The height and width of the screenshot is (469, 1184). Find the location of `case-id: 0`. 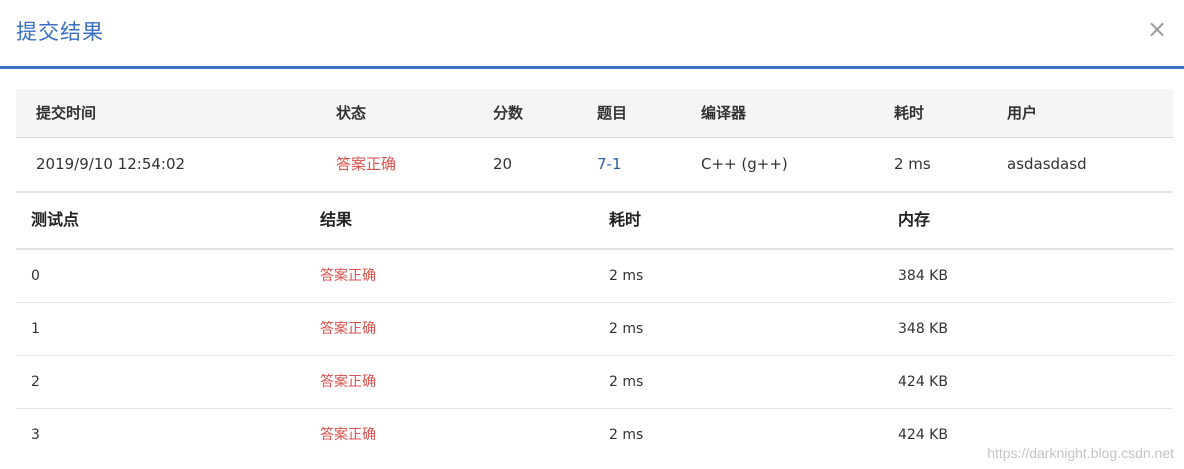

case-id: 0 is located at coordinates (35, 276).